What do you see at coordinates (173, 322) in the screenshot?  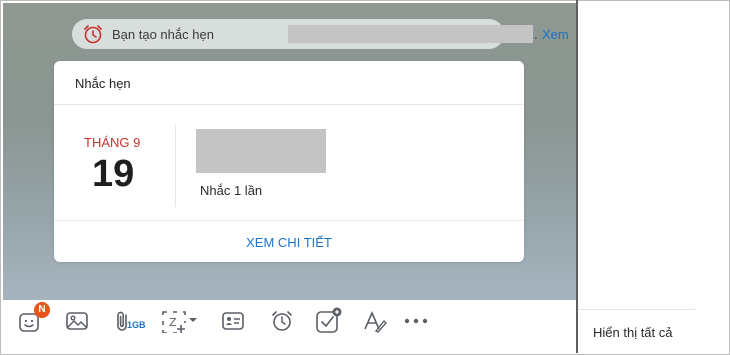 I see `svg-text: Z` at bounding box center [173, 322].